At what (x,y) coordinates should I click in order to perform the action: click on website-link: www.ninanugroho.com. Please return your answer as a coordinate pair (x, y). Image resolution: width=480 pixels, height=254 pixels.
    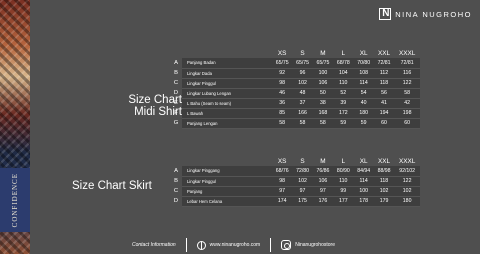
    Looking at the image, I should click on (228, 245).